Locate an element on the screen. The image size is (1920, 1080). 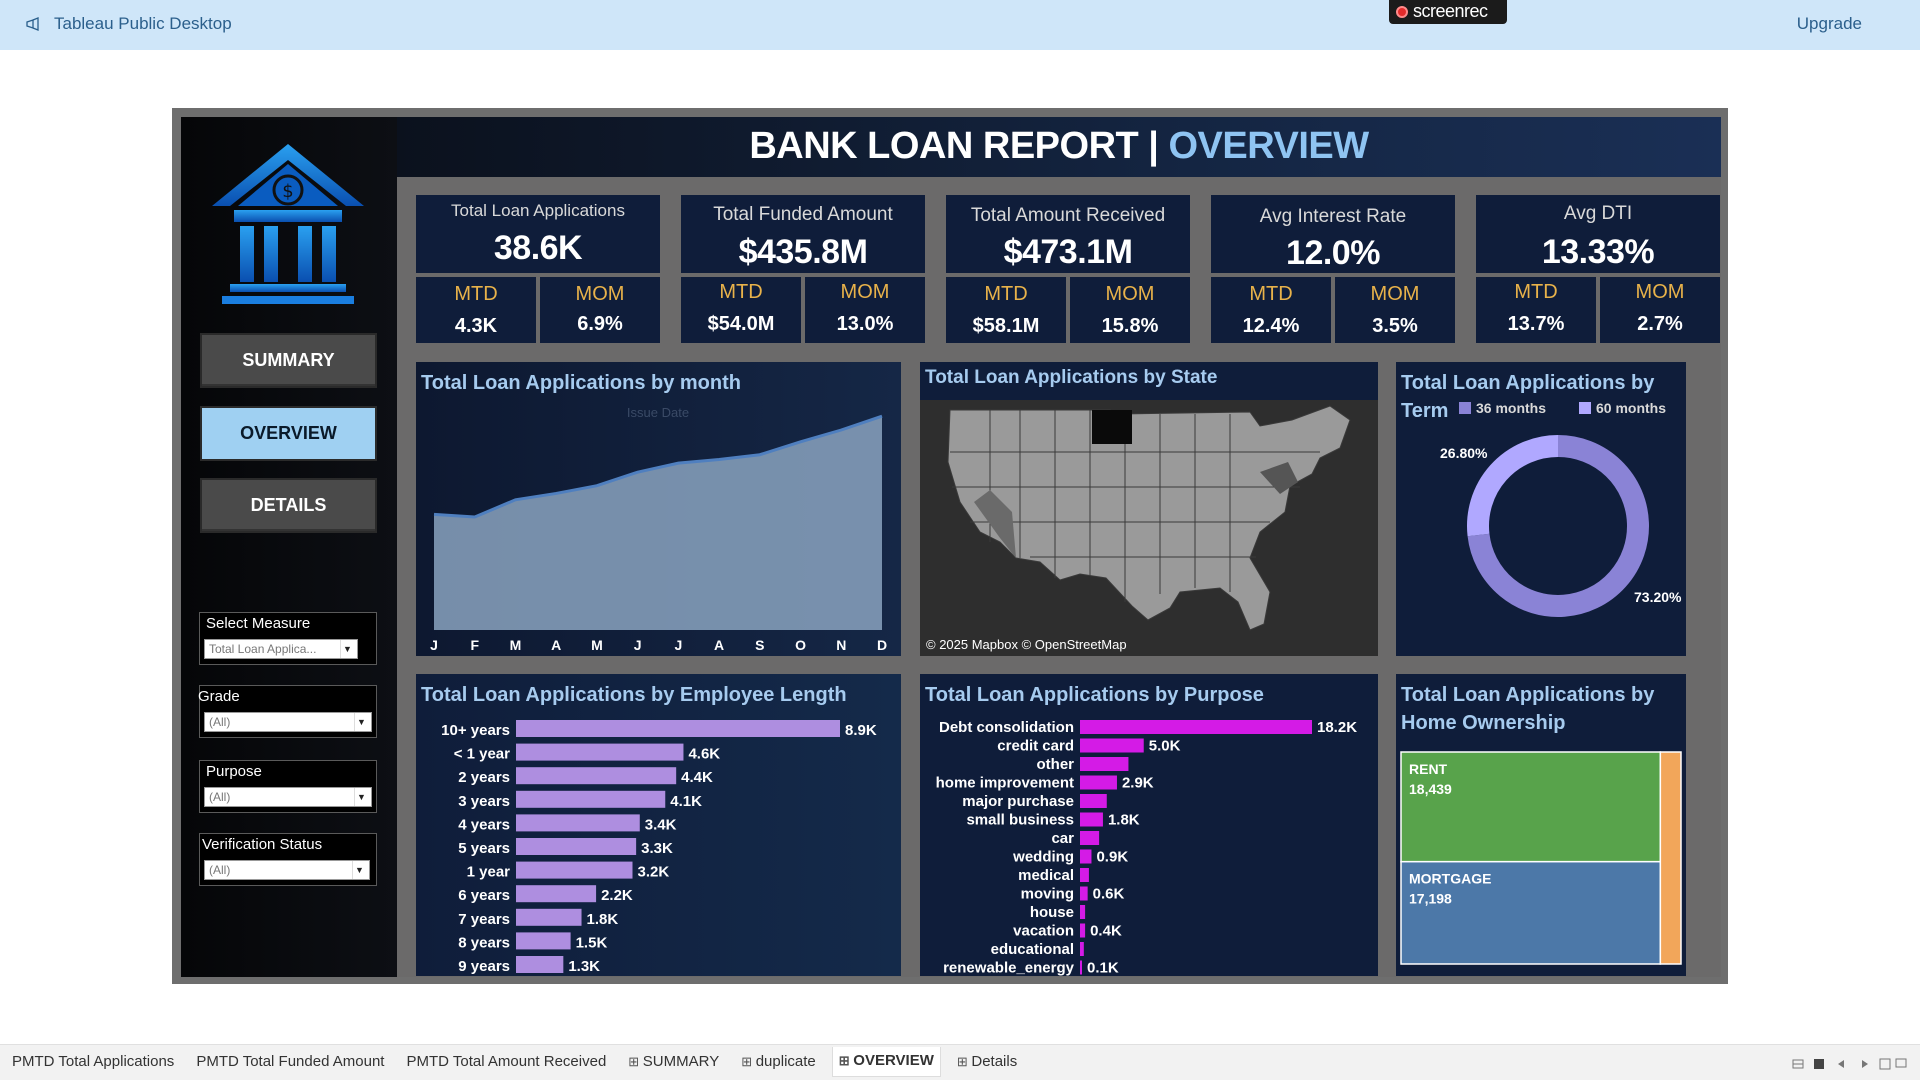
sheet-tab-pmtd-total-amount-received: PMTD Total Amount Received is located at coordinates (506, 1062).